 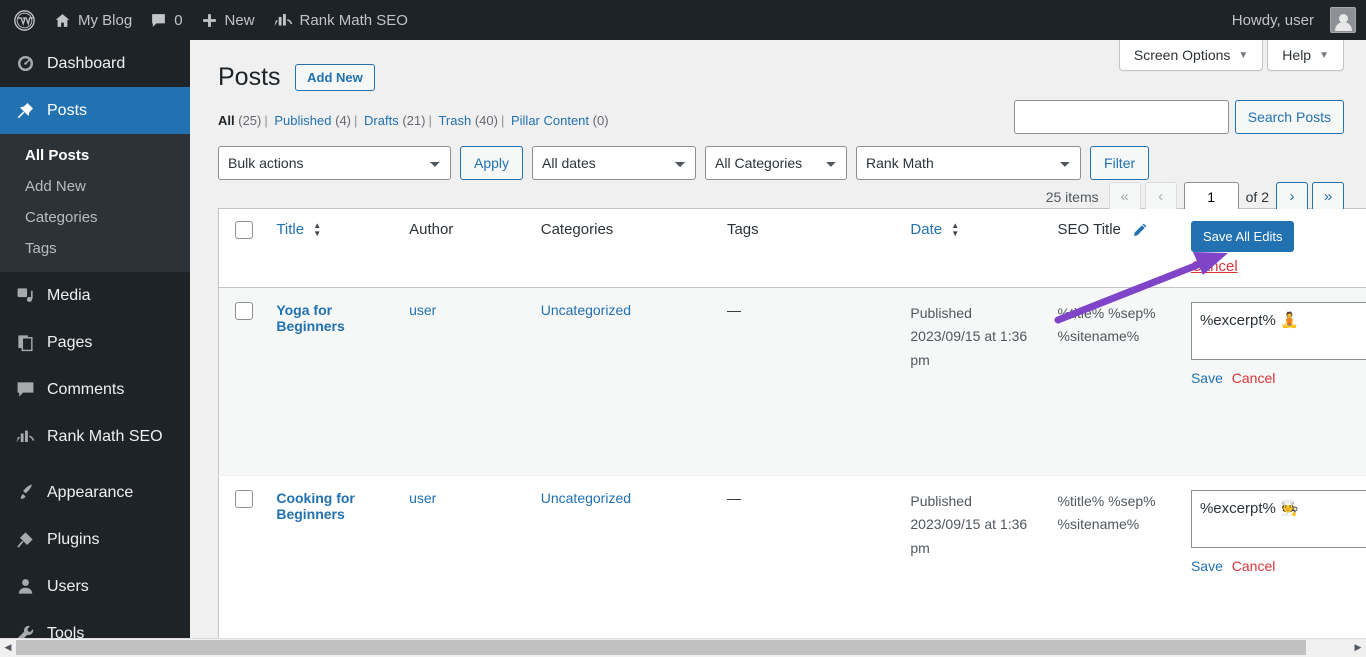 I want to click on sidebar-item-media: Media, so click(x=95, y=295).